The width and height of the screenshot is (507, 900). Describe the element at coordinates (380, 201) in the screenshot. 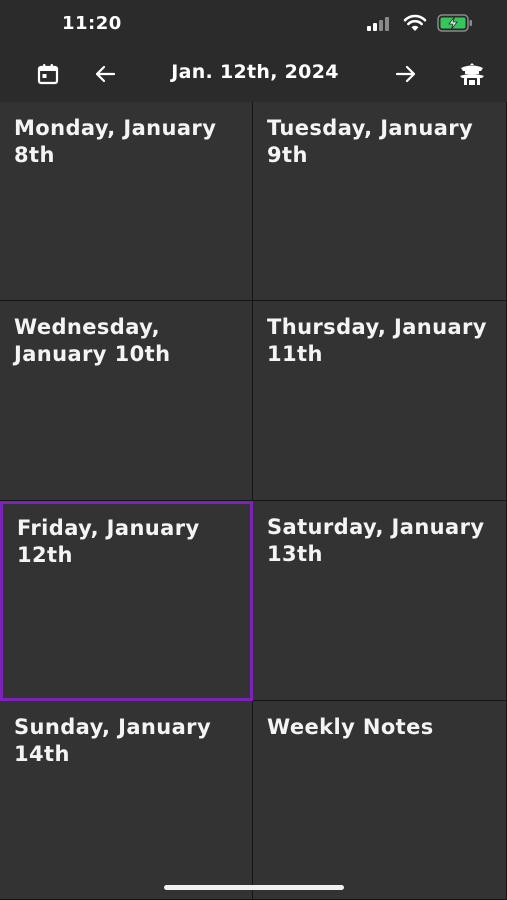

I see `day-cell-tuesday: Tuesday, January 9th` at that location.